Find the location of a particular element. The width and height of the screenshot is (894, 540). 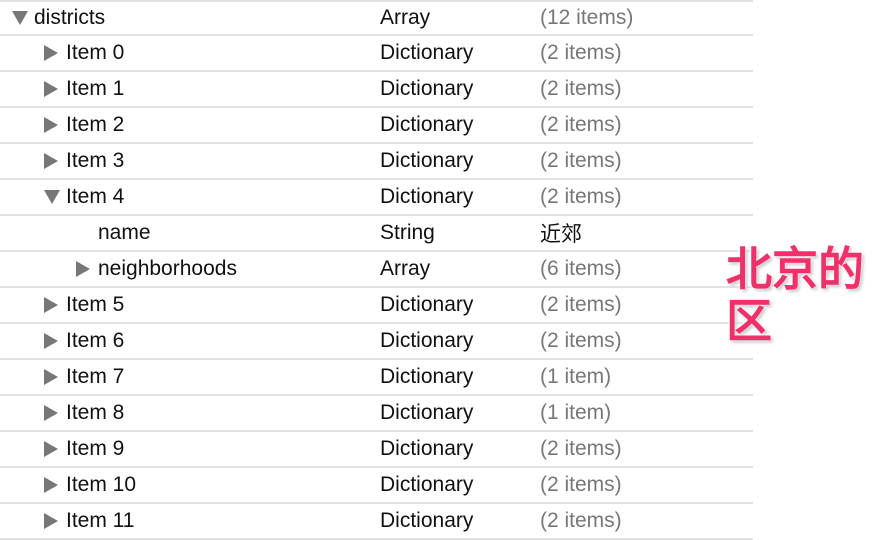

row-key: Item 10 is located at coordinates (101, 484).